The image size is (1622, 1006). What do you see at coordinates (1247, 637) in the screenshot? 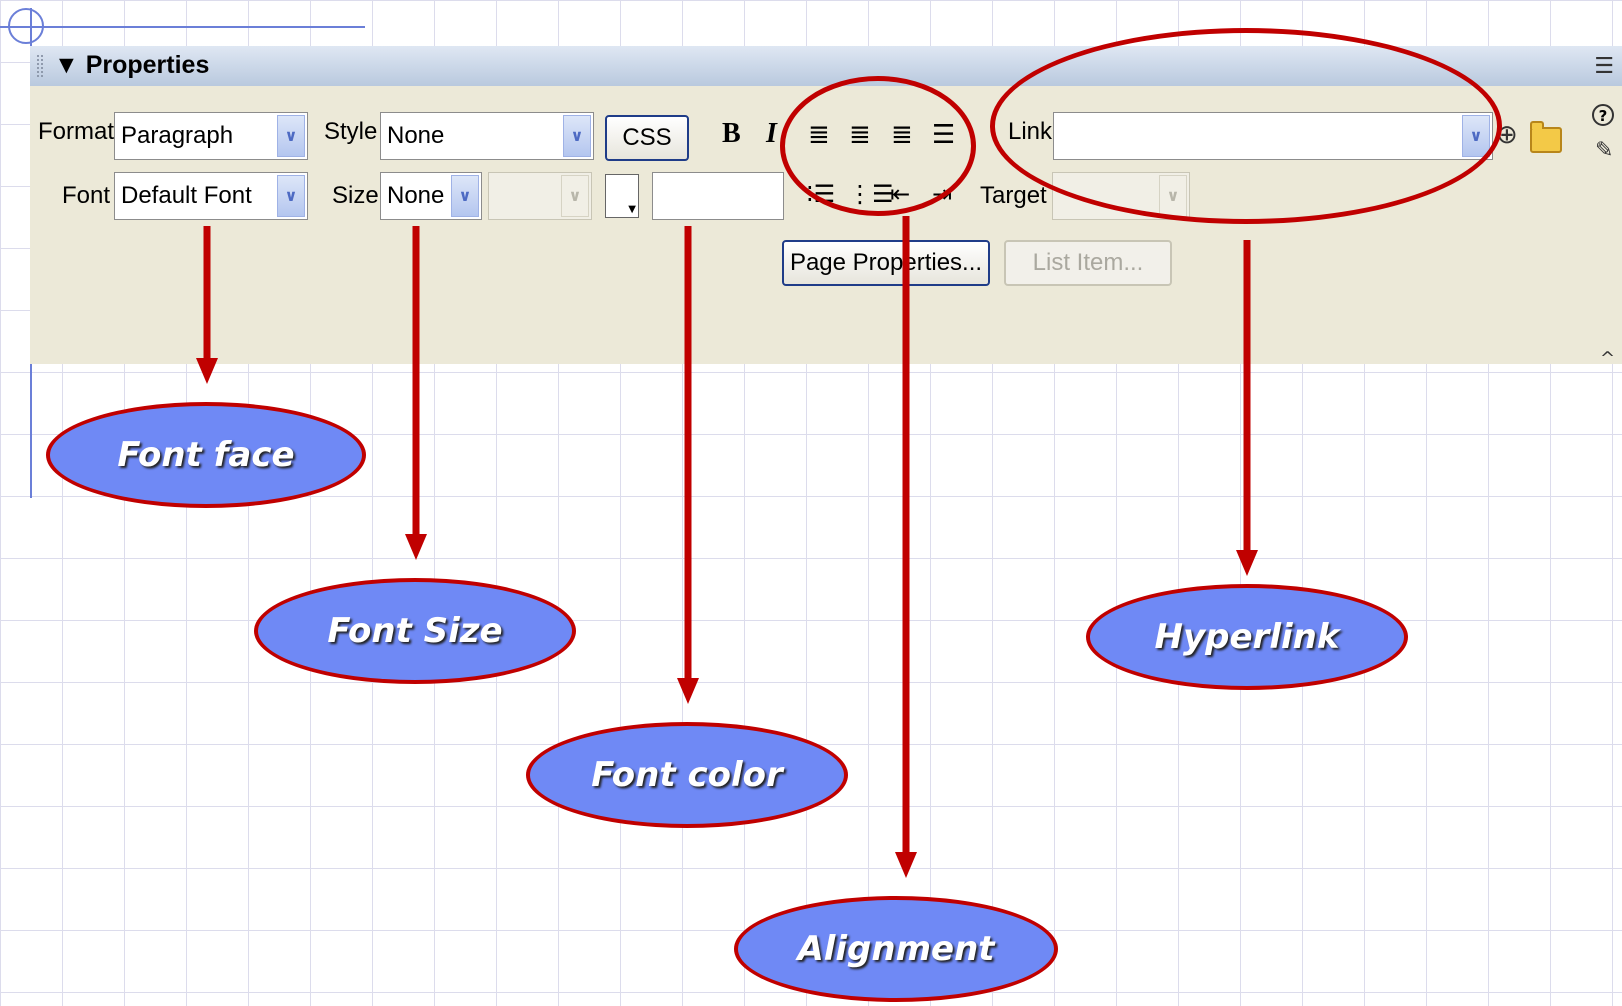
I see `callout-hyperlink: Hyperlink` at bounding box center [1247, 637].